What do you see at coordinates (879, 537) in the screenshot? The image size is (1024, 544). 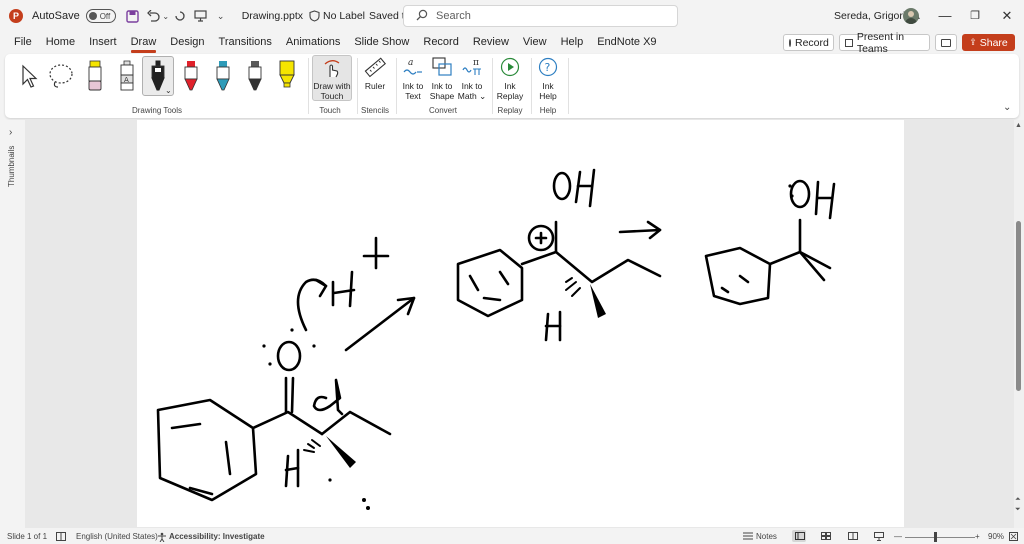 I see `slideshow-view-icon` at bounding box center [879, 537].